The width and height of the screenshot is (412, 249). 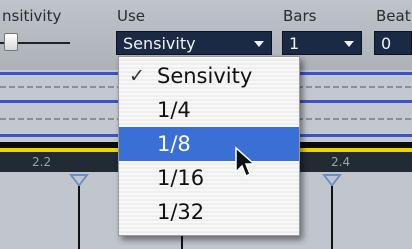 What do you see at coordinates (32, 16) in the screenshot?
I see `sensitivity-label: nsitivity` at bounding box center [32, 16].